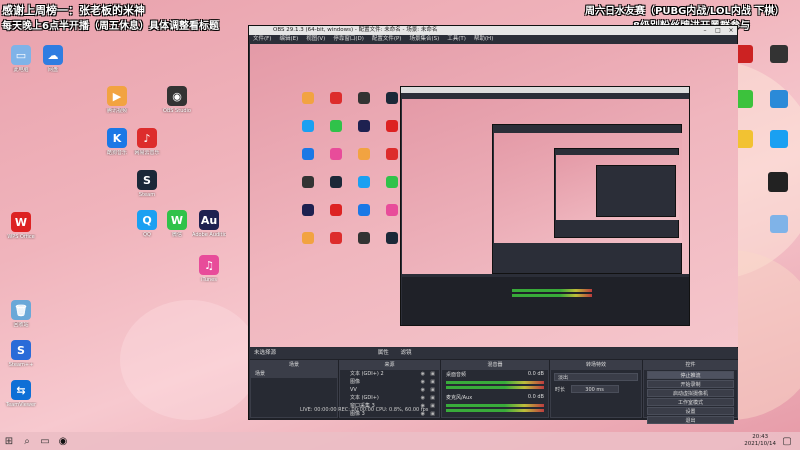 The image size is (800, 450). Describe the element at coordinates (21, 314) in the screenshot. I see `desktop-icon: 🗑 回收站` at that location.